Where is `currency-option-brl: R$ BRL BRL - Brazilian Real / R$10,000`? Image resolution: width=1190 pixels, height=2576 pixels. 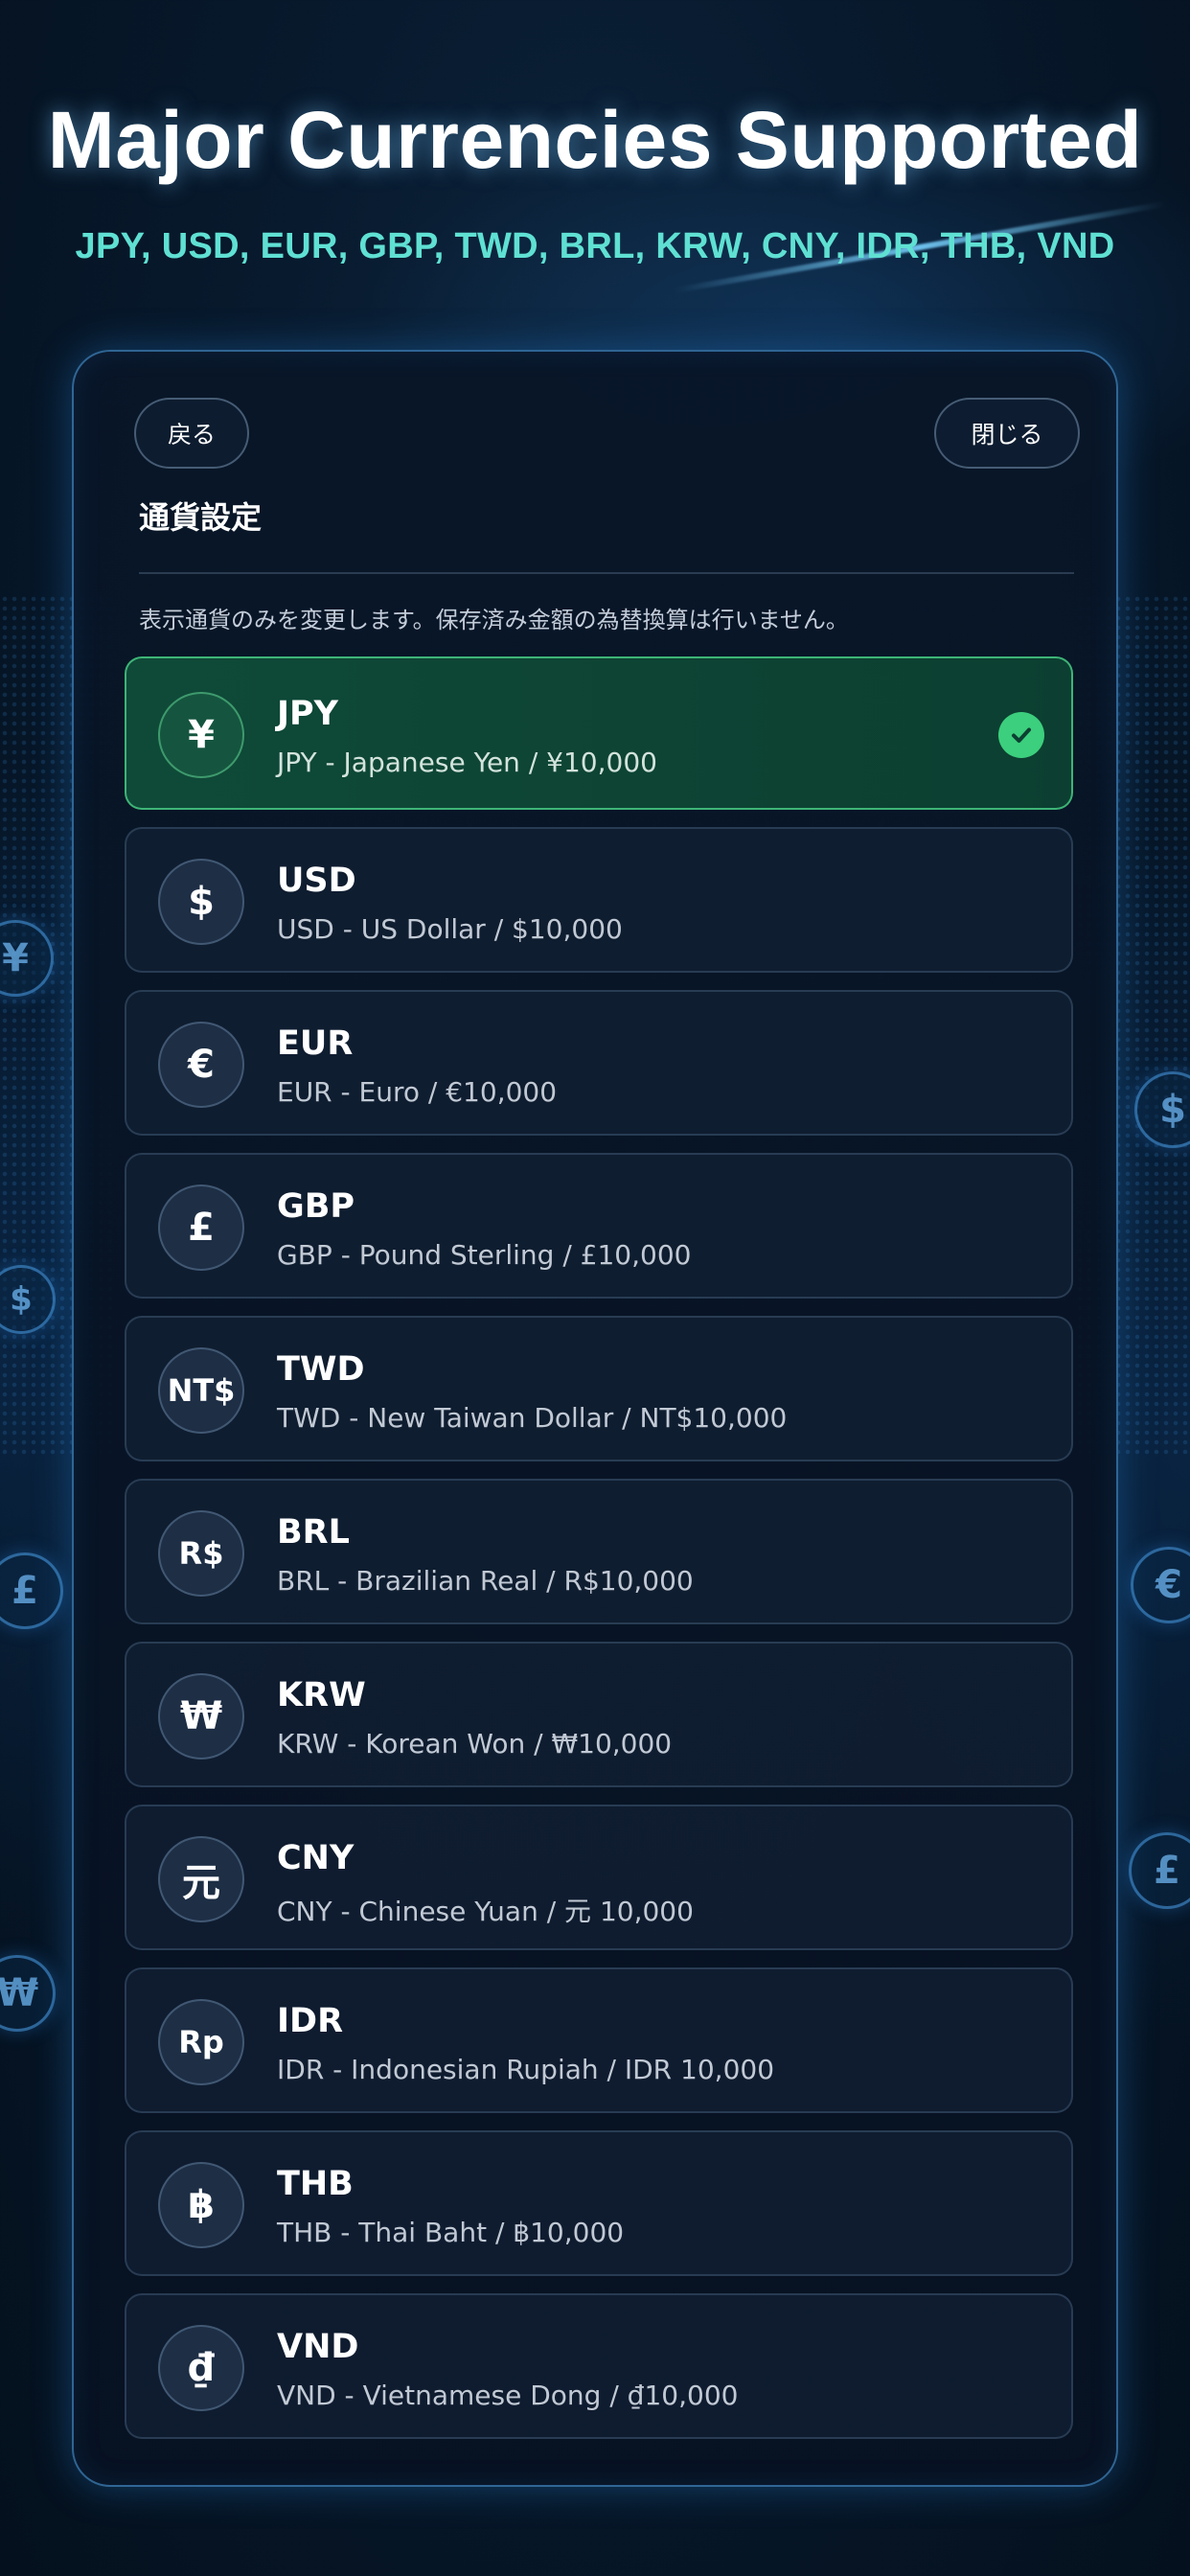 currency-option-brl: R$ BRL BRL - Brazilian Real / R$10,000 is located at coordinates (599, 1552).